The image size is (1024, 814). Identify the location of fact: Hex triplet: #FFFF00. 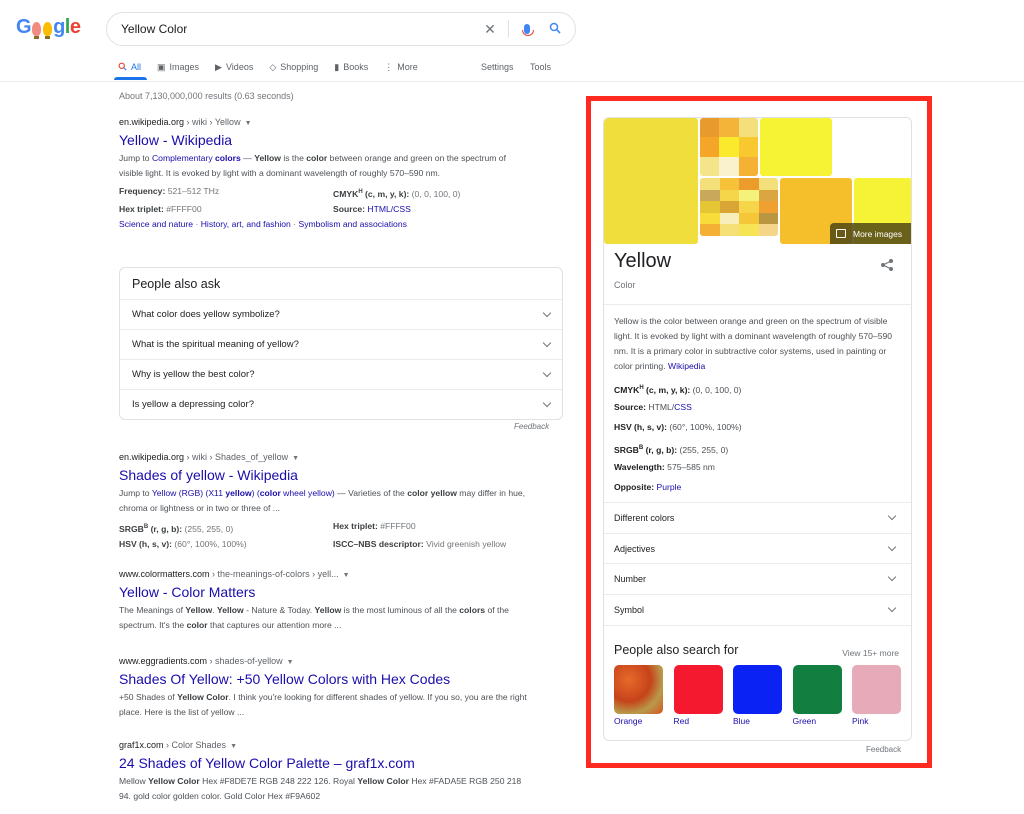
(160, 208).